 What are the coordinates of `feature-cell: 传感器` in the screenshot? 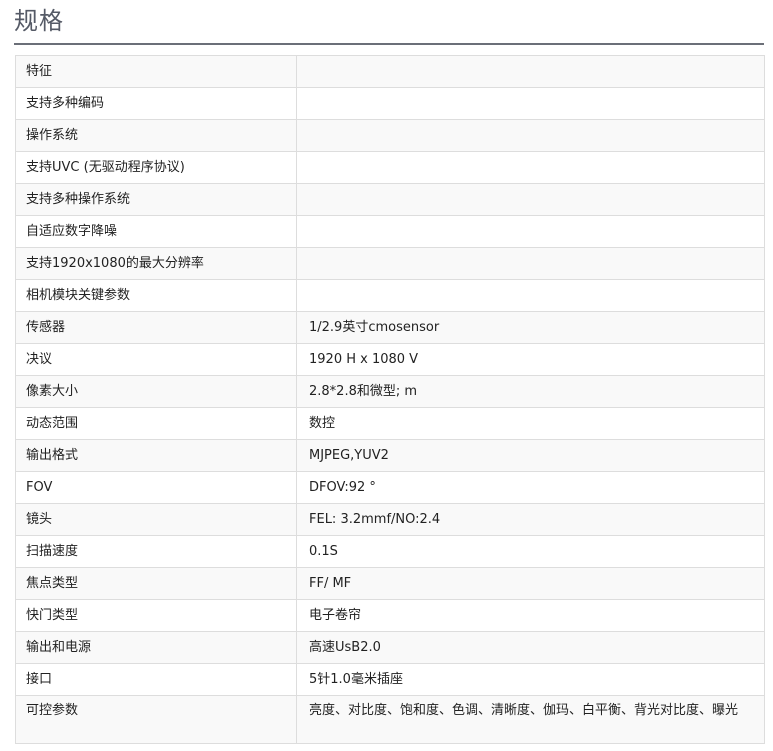 It's located at (156, 327).